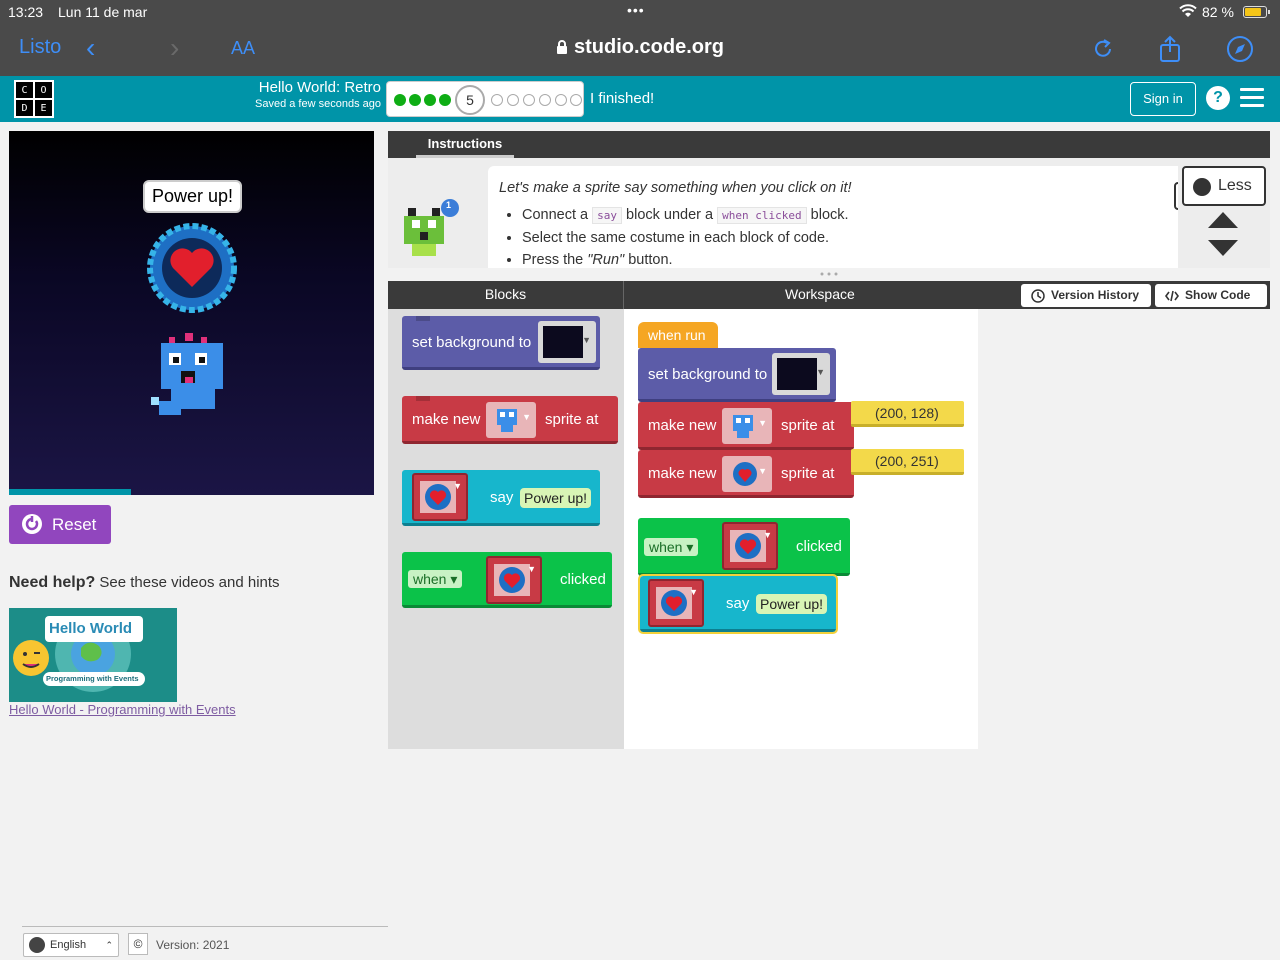 The height and width of the screenshot is (960, 1280). I want to click on compass-icon, so click(1240, 49).